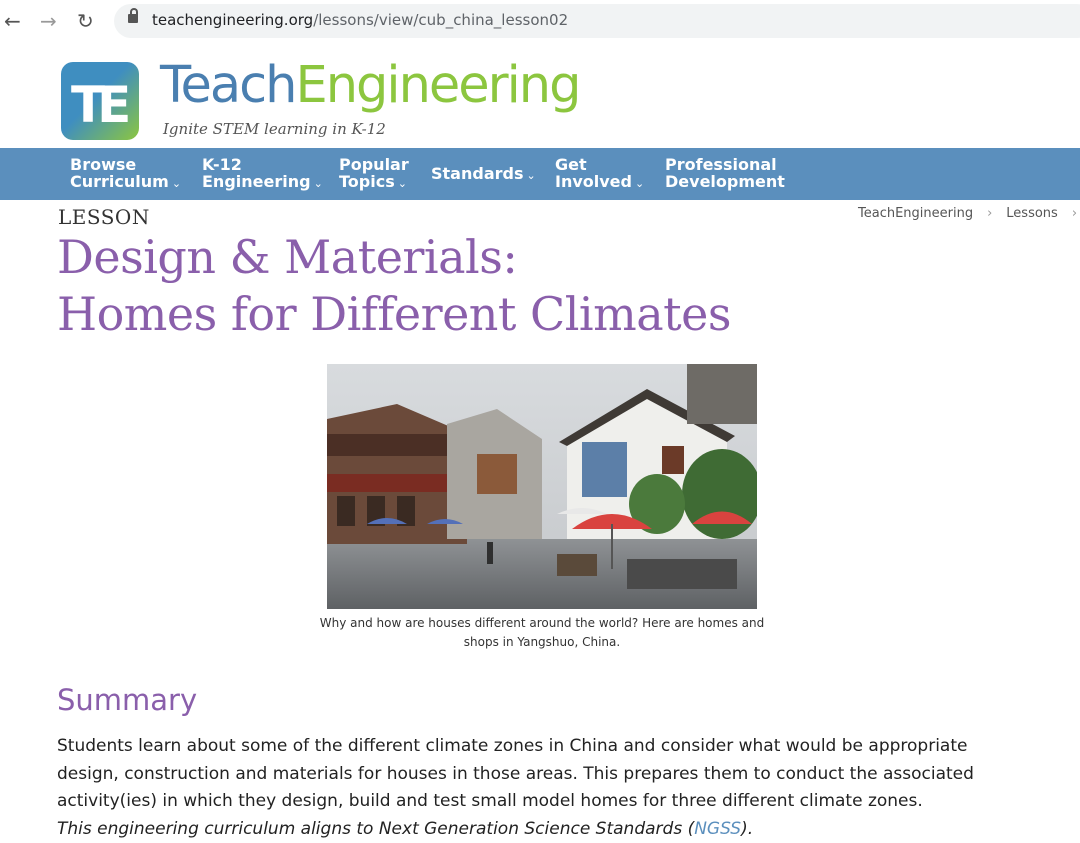  I want to click on breadcrumb-lessons-link: Lessons, so click(1032, 213).